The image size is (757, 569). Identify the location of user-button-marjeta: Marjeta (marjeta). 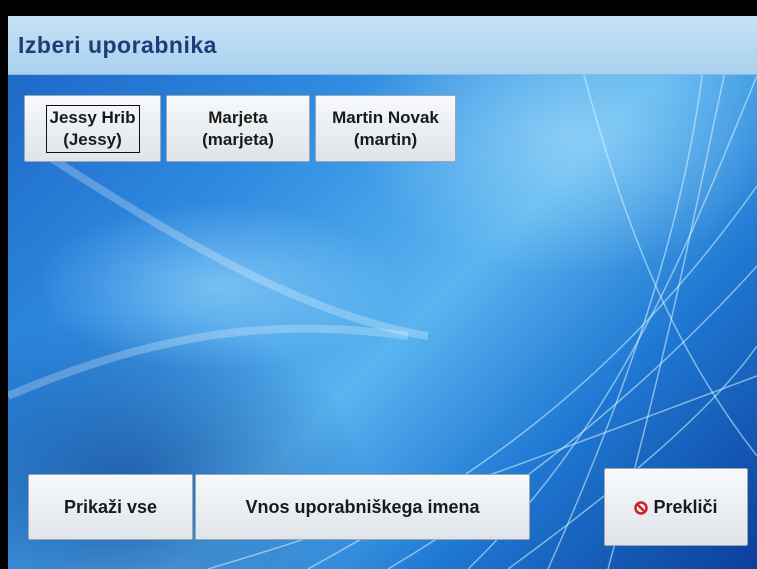
(238, 128).